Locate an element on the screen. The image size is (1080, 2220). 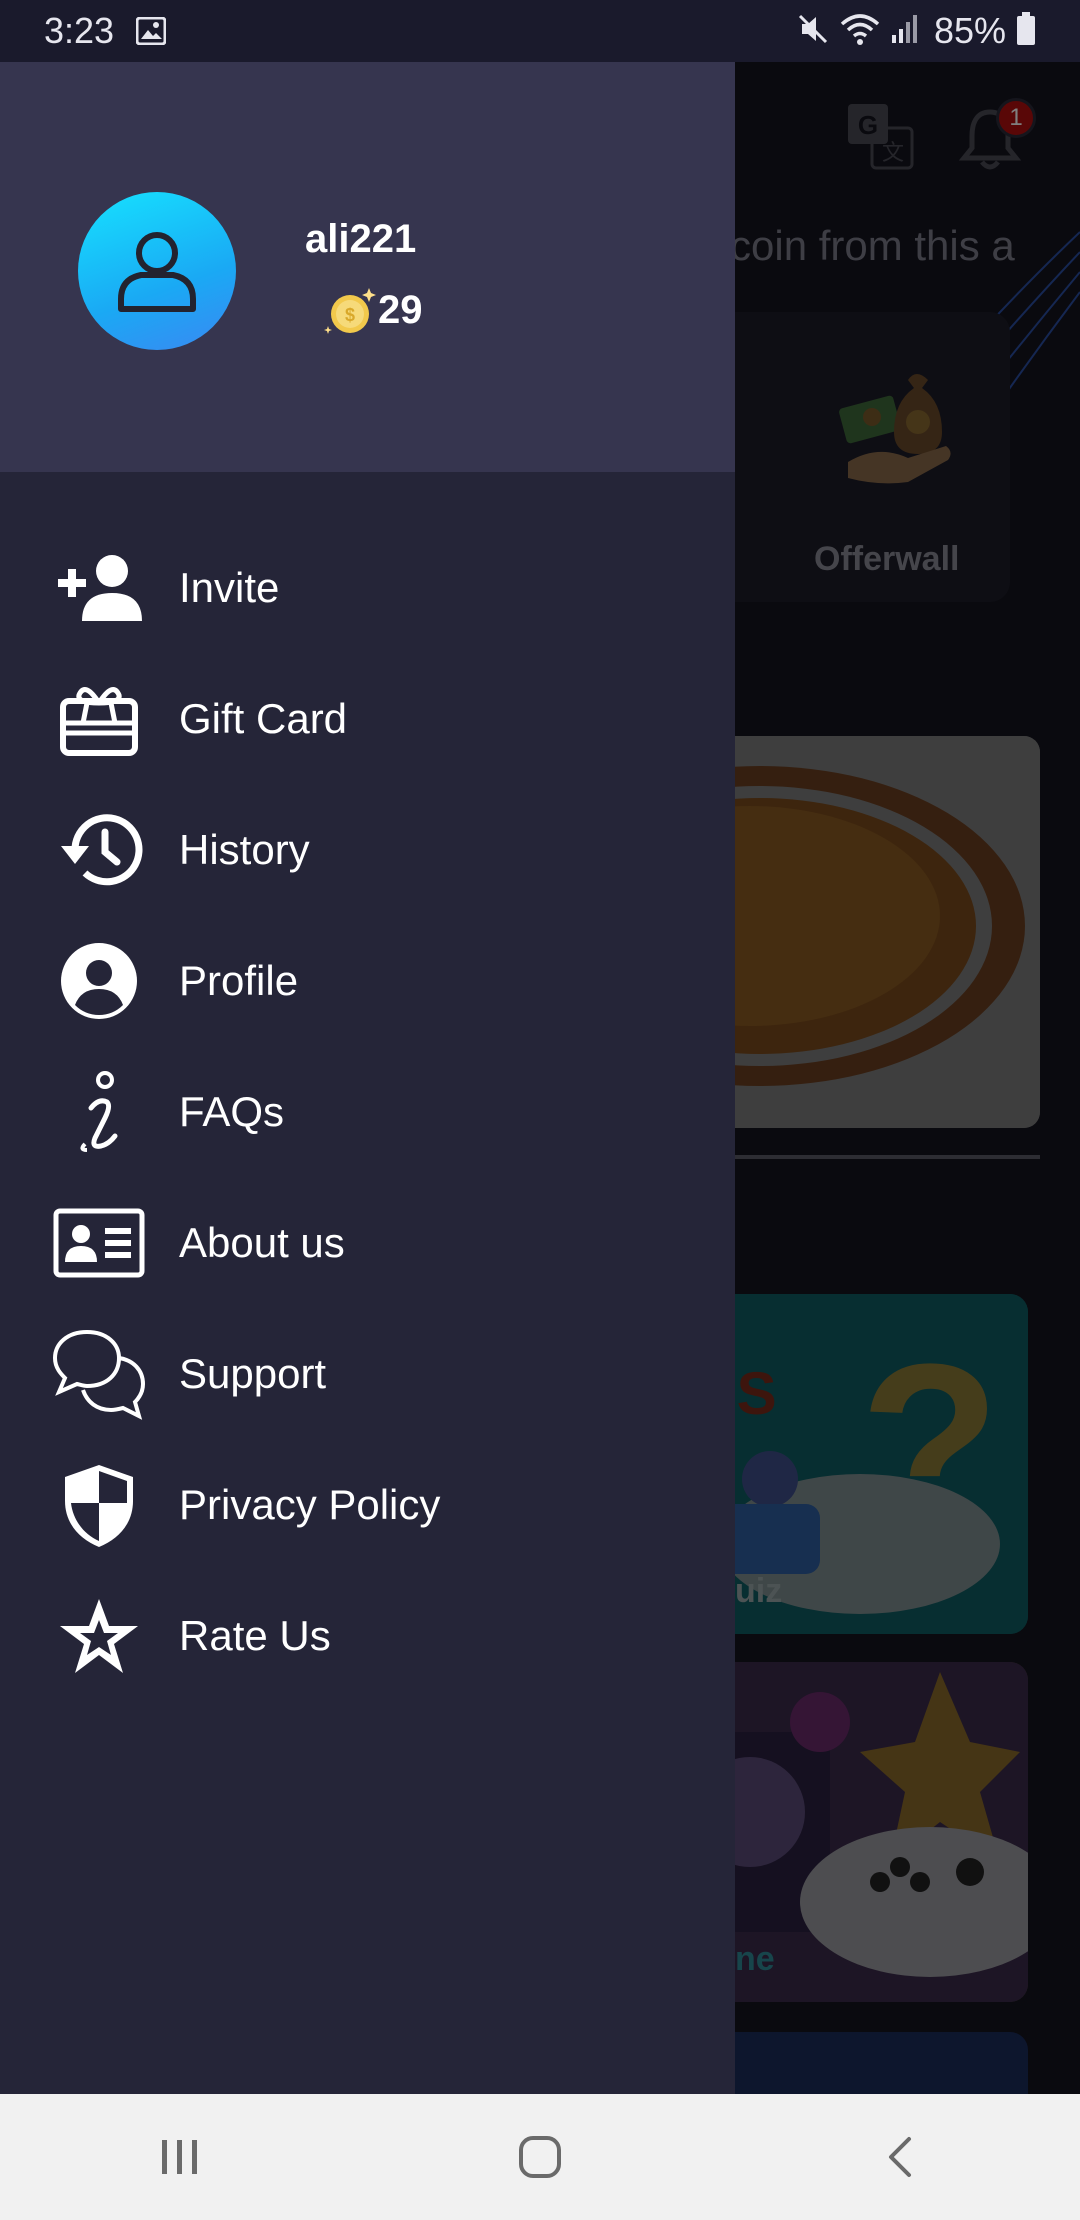
battery-percent: 85% is located at coordinates (969, 30).